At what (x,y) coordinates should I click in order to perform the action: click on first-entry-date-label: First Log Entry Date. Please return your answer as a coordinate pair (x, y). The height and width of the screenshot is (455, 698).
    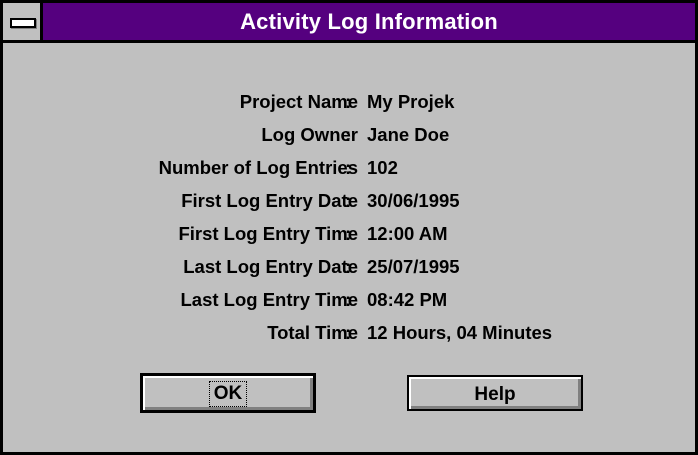
    Looking at the image, I should click on (269, 200).